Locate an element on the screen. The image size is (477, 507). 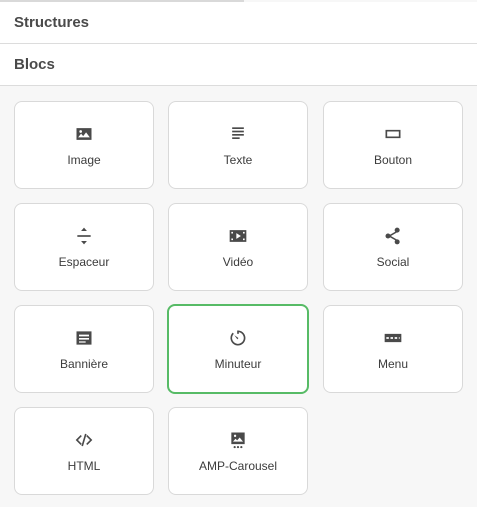
button-icon is located at coordinates (393, 134).